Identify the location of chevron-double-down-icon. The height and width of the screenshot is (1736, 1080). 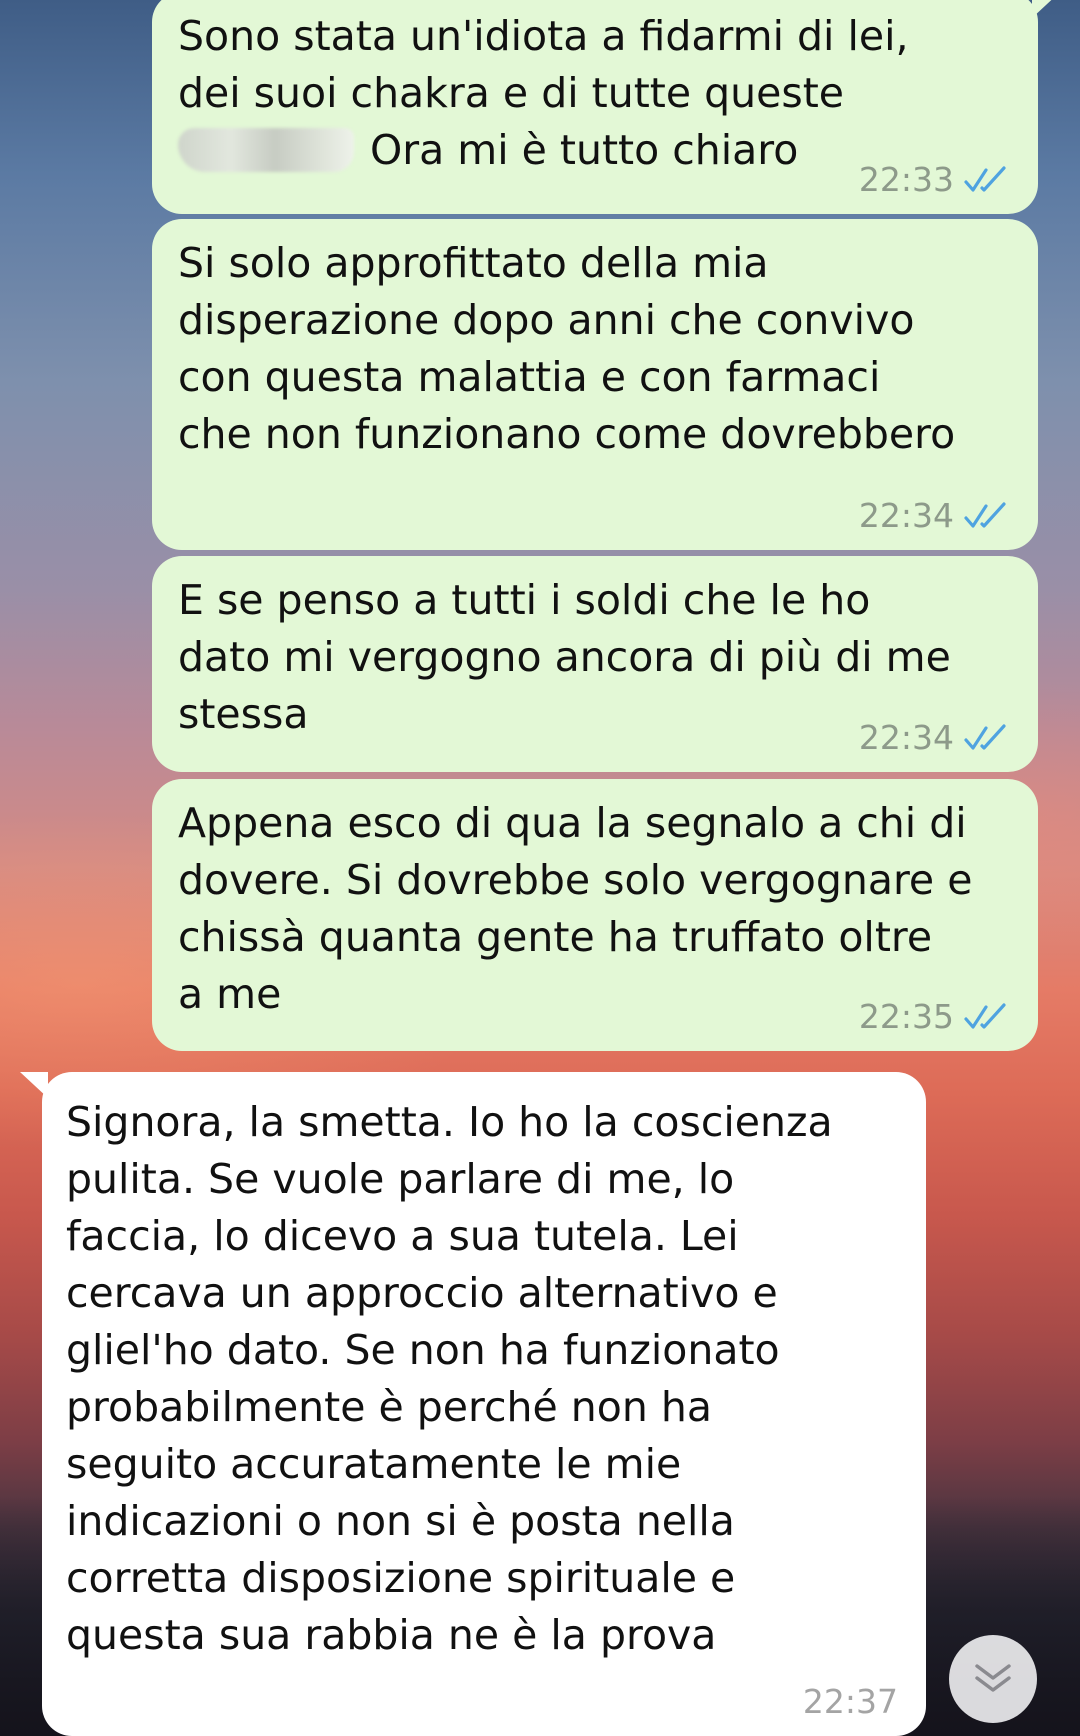
(993, 1678).